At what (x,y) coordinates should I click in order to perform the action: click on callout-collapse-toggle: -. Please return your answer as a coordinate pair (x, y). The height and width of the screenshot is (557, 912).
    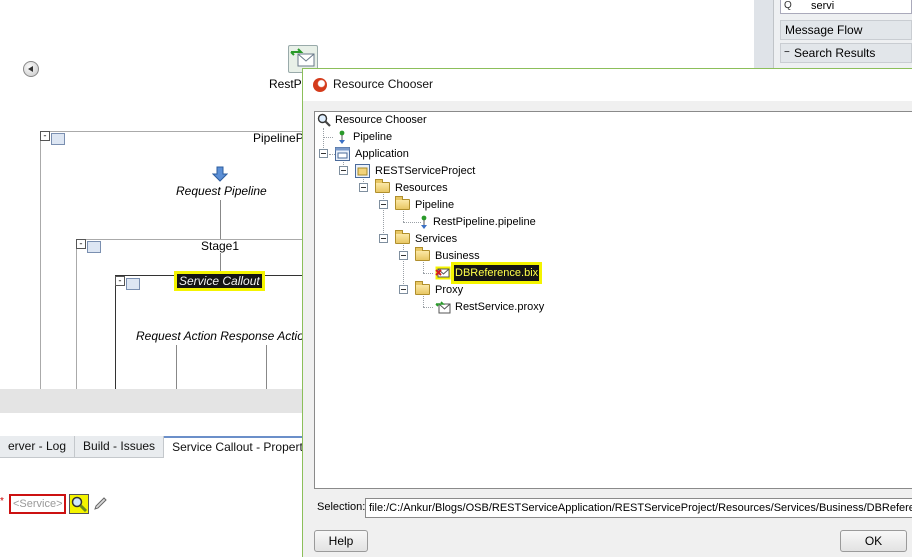
    Looking at the image, I should click on (120, 281).